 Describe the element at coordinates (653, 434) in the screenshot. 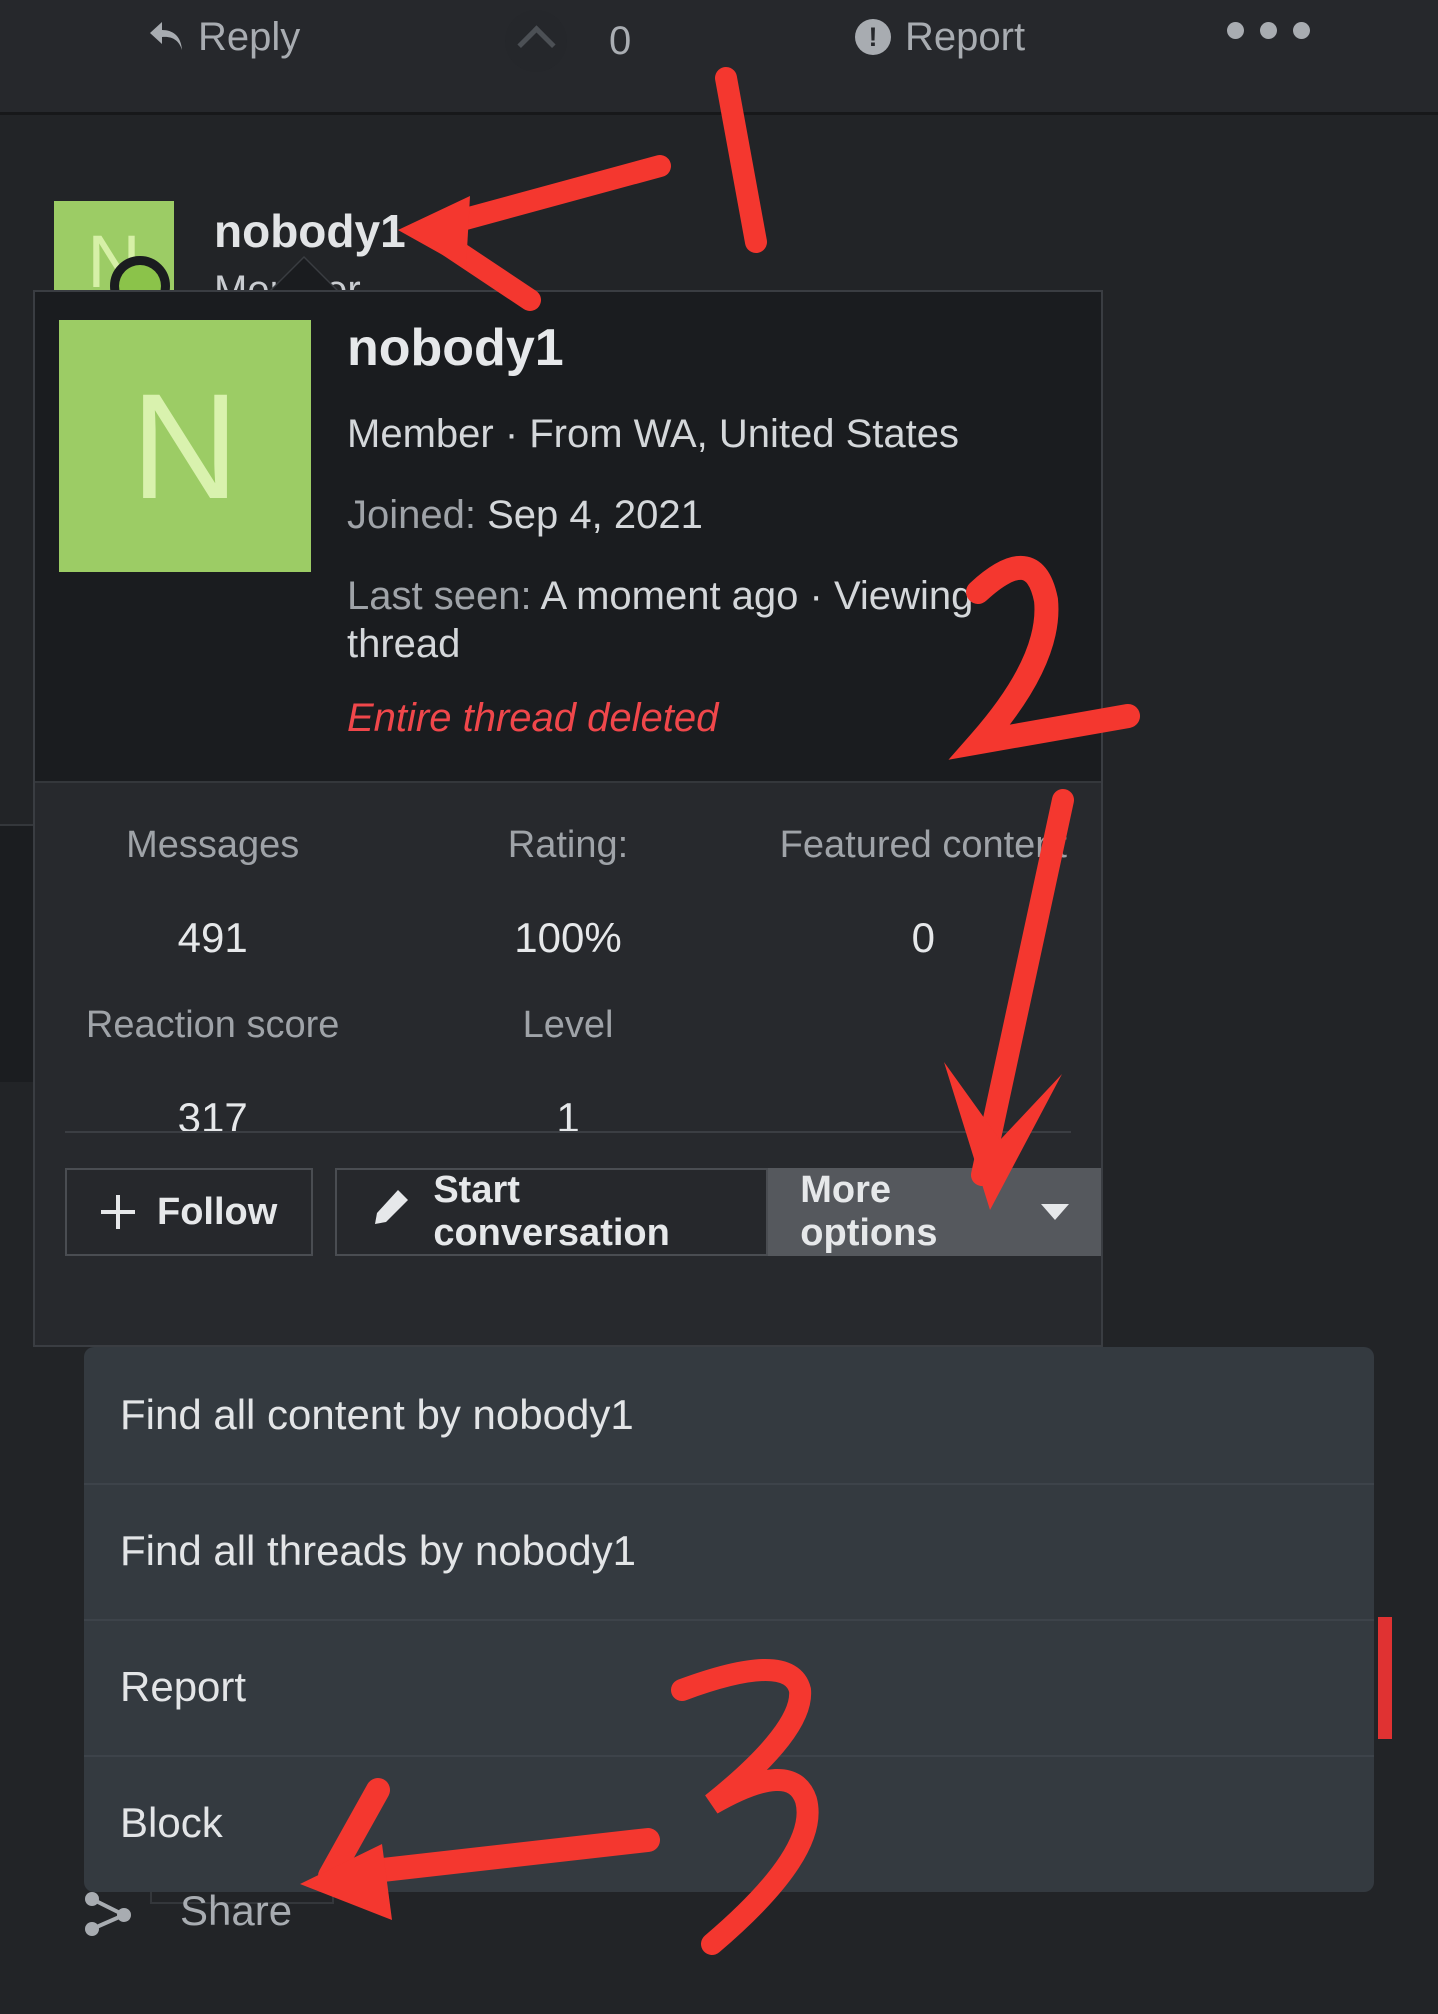

I see `card-member-line: Member · From WA, United States` at that location.